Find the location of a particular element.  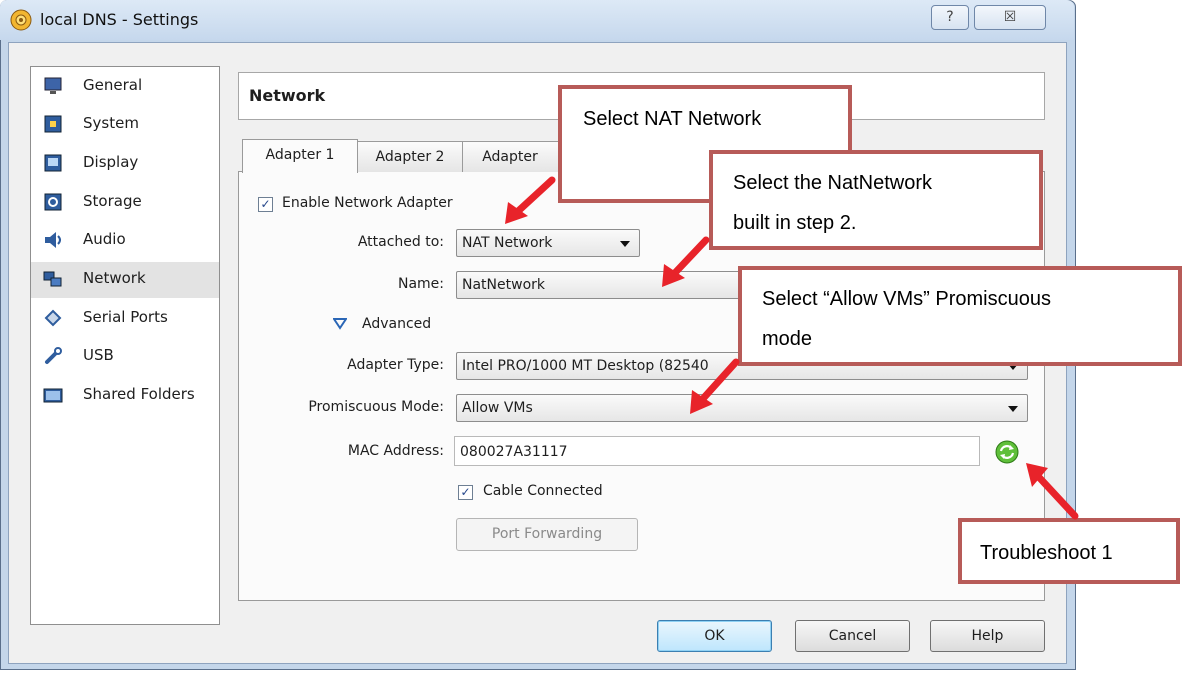

title-bar: local DNS - Settings ? ☒ is located at coordinates (537, 20).